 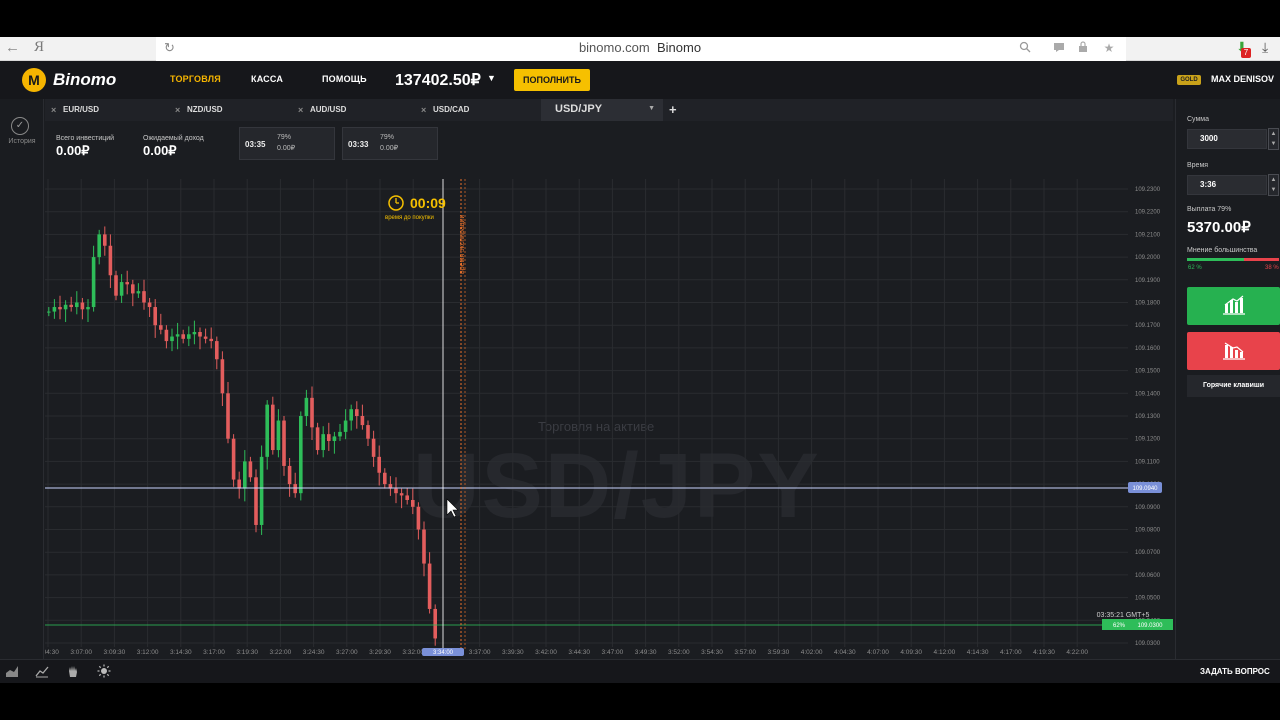 What do you see at coordinates (353, 110) in the screenshot?
I see `tab-audusd: × AUD/USD` at bounding box center [353, 110].